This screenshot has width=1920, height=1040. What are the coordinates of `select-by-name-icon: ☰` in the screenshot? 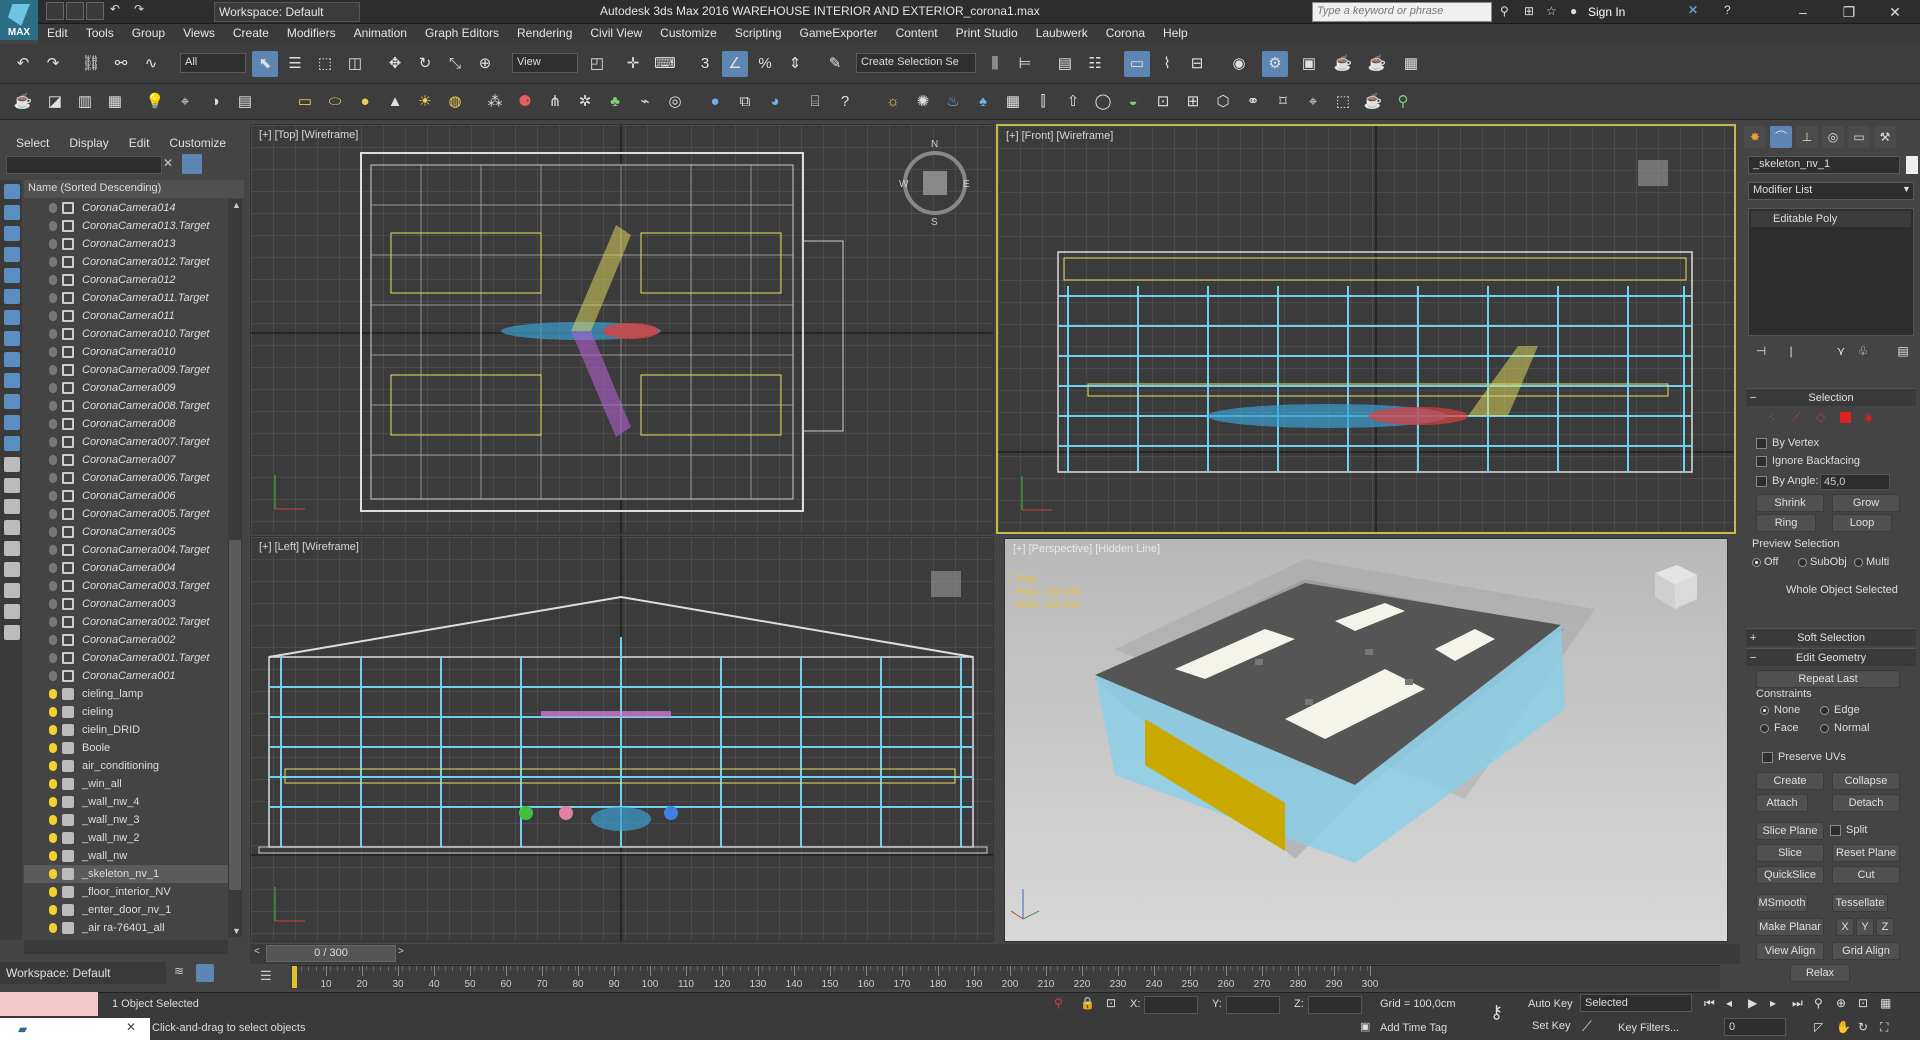 It's located at (295, 64).